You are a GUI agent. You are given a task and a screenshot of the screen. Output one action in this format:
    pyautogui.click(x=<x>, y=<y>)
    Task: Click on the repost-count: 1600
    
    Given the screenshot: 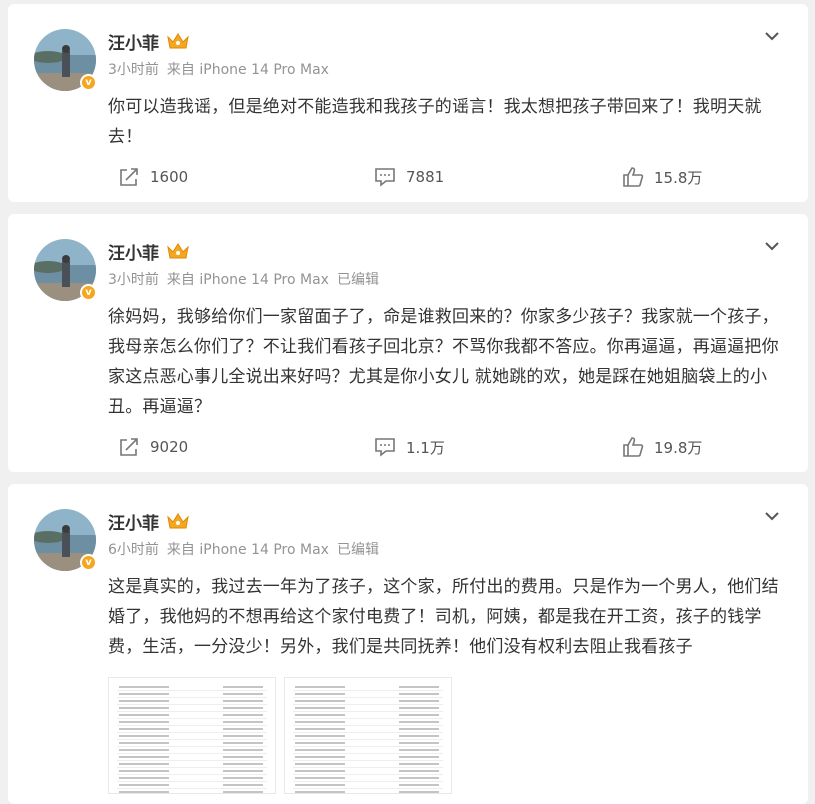 What is the action you would take?
    pyautogui.click(x=169, y=177)
    